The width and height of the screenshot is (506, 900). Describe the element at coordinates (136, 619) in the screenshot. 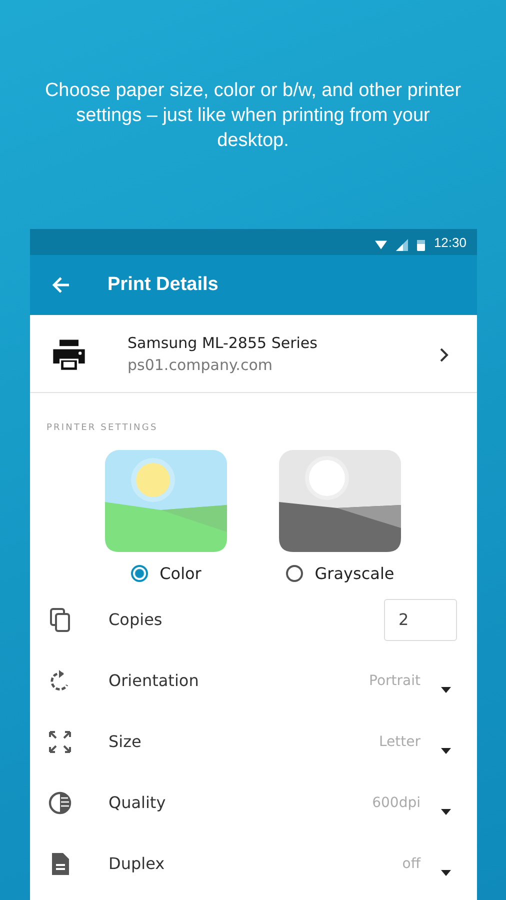

I see `setting-label: Copies` at that location.